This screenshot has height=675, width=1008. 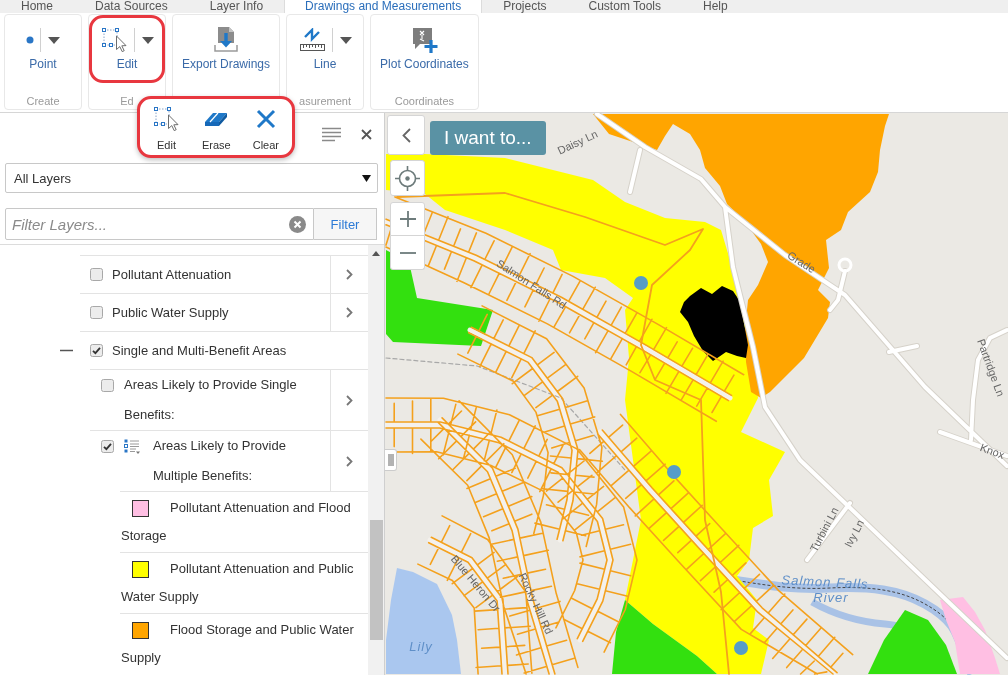 I want to click on cross-icon, so click(x=265, y=119).